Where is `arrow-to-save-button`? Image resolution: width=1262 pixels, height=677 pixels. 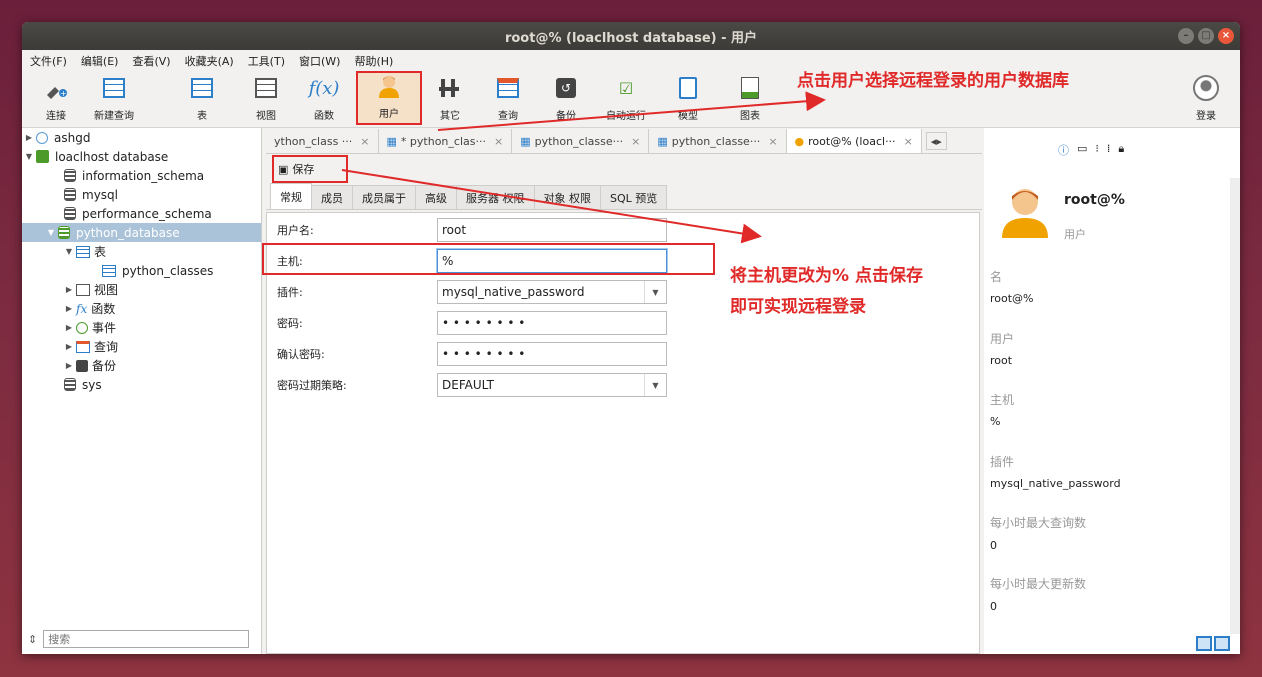
arrow-to-save-button is located at coordinates (551, 206).